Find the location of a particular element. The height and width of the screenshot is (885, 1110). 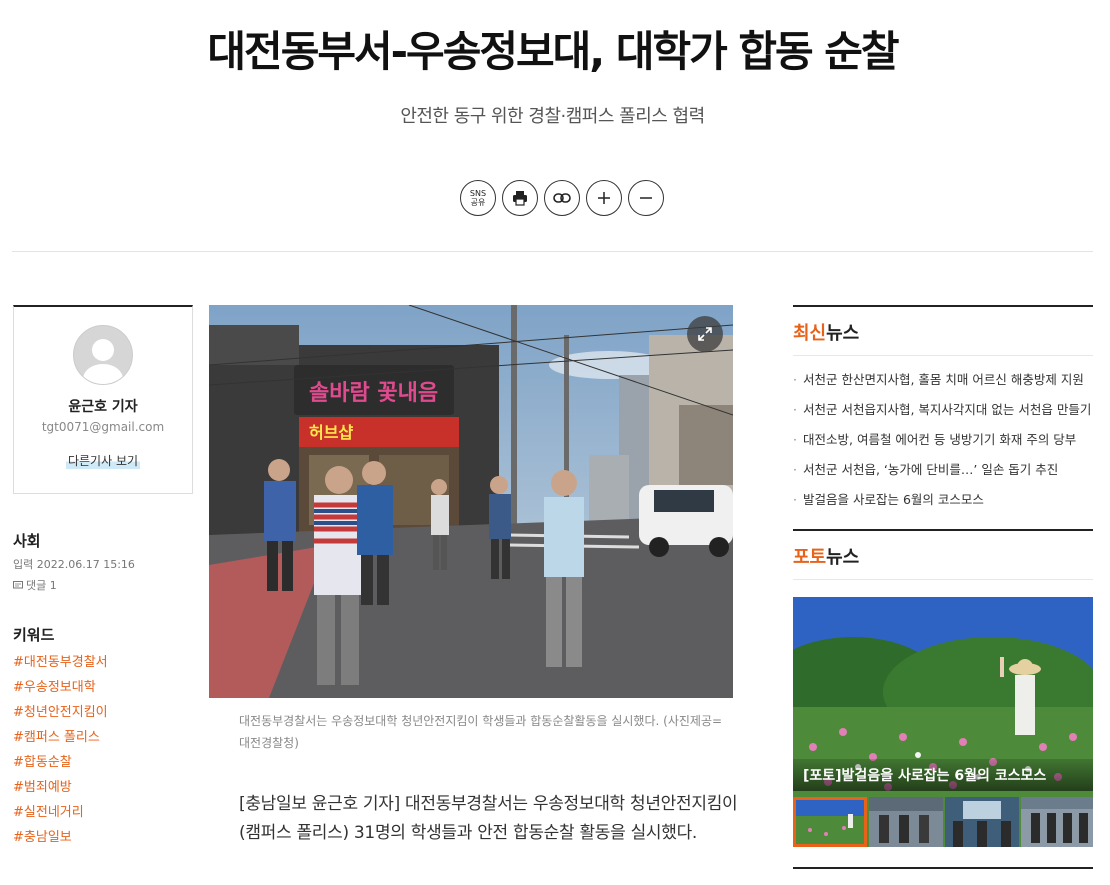

plus-icon is located at coordinates (604, 198).